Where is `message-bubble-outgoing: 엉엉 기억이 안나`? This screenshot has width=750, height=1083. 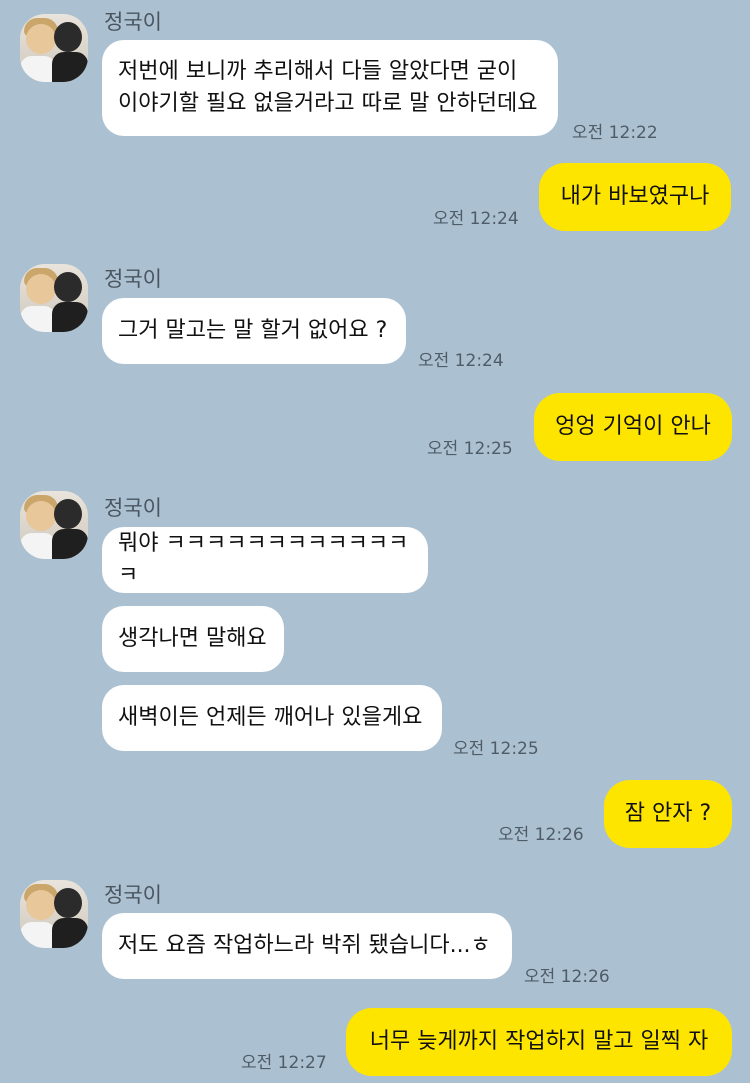 message-bubble-outgoing: 엉엉 기억이 안나 is located at coordinates (633, 427).